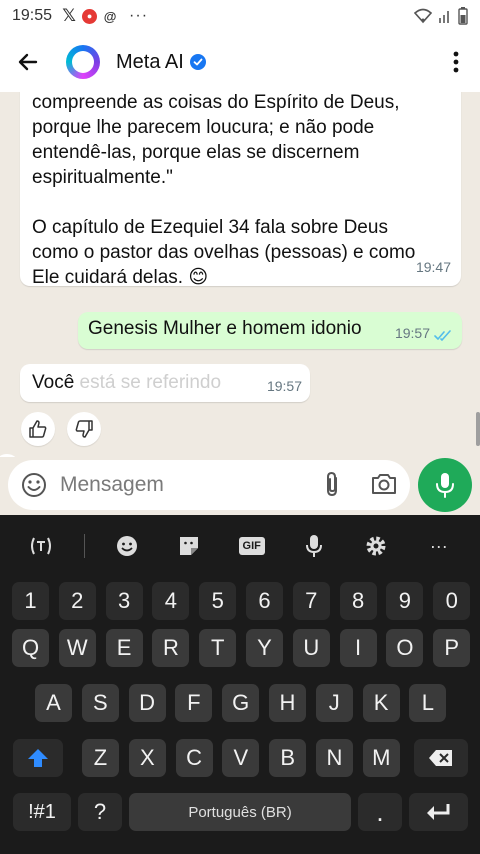 This screenshot has height=854, width=480. I want to click on chat-header: Meta AI, so click(240, 62).